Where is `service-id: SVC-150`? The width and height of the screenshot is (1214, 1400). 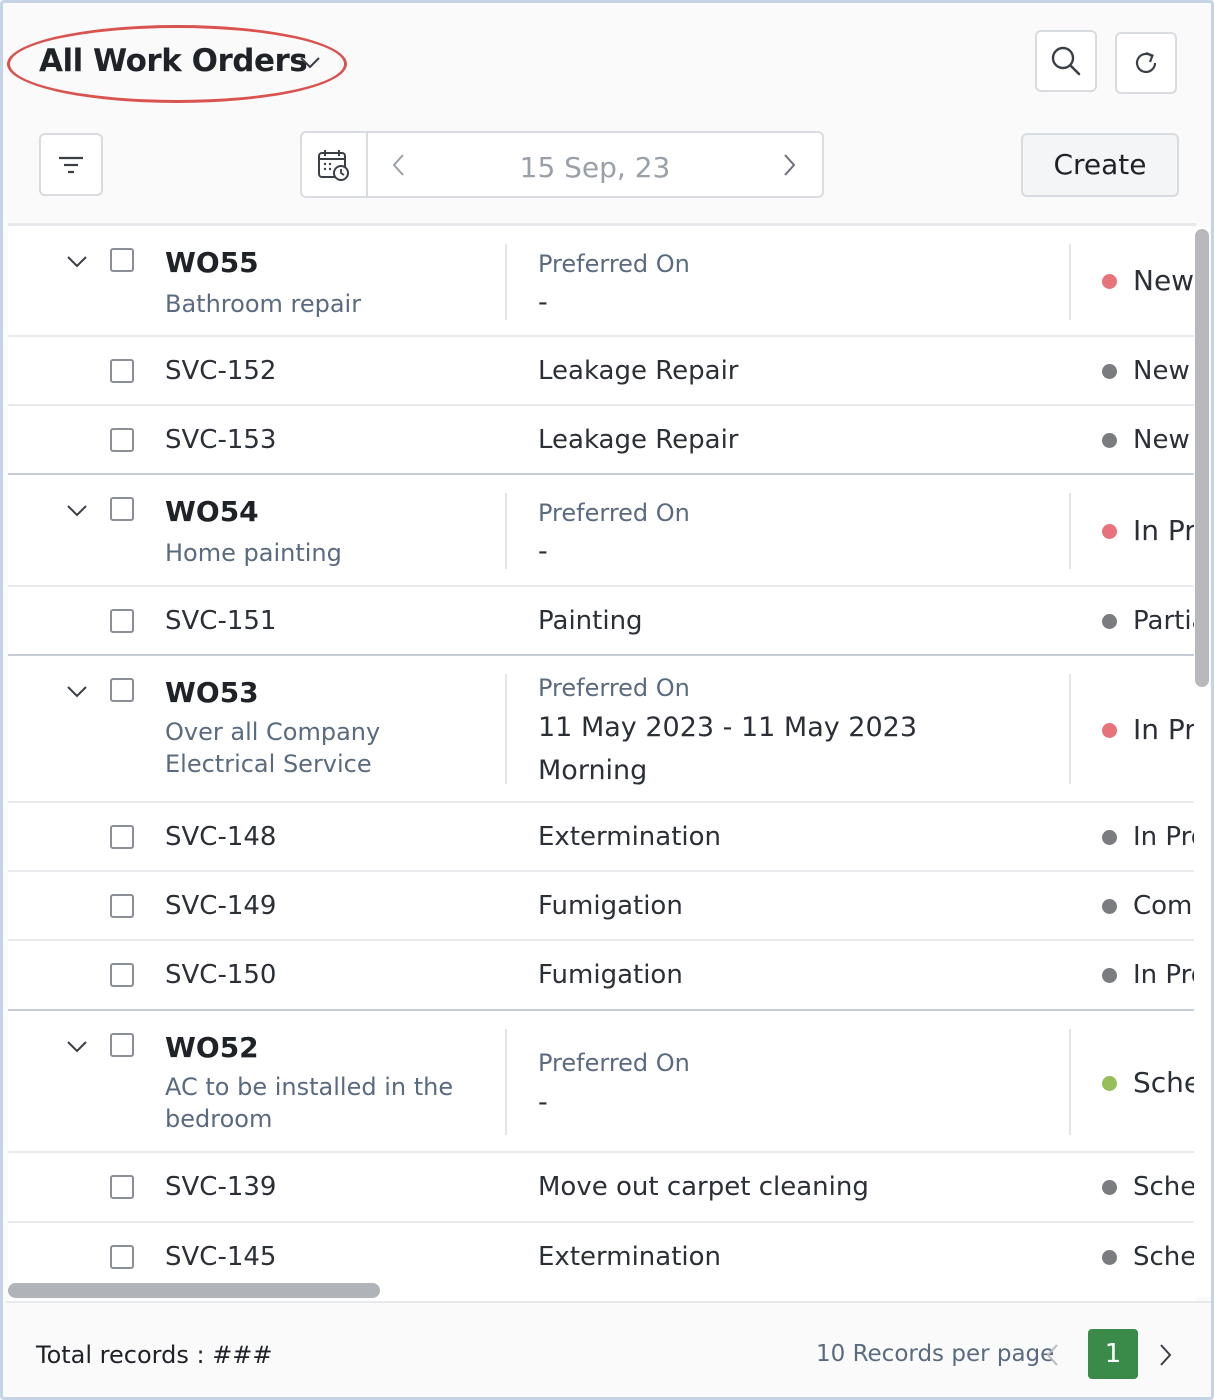 service-id: SVC-150 is located at coordinates (220, 975).